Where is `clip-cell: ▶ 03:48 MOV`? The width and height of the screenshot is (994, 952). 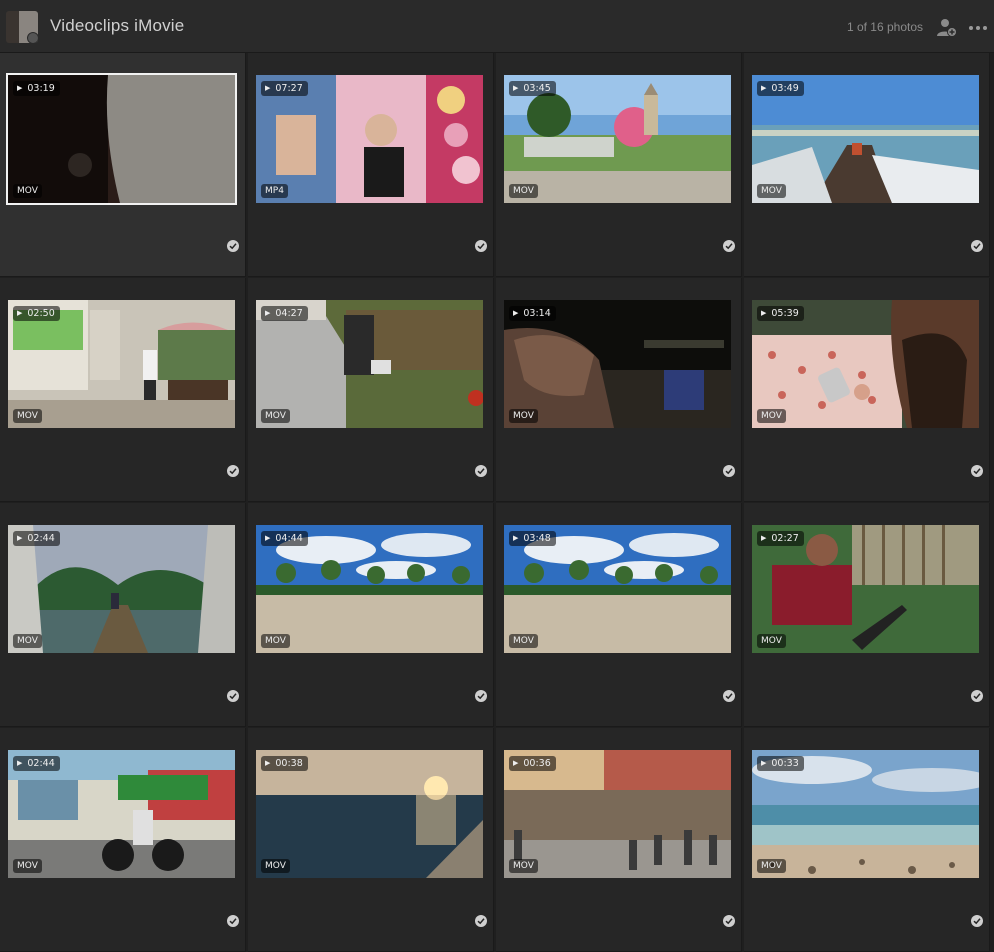
clip-cell: ▶ 03:48 MOV is located at coordinates (619, 615).